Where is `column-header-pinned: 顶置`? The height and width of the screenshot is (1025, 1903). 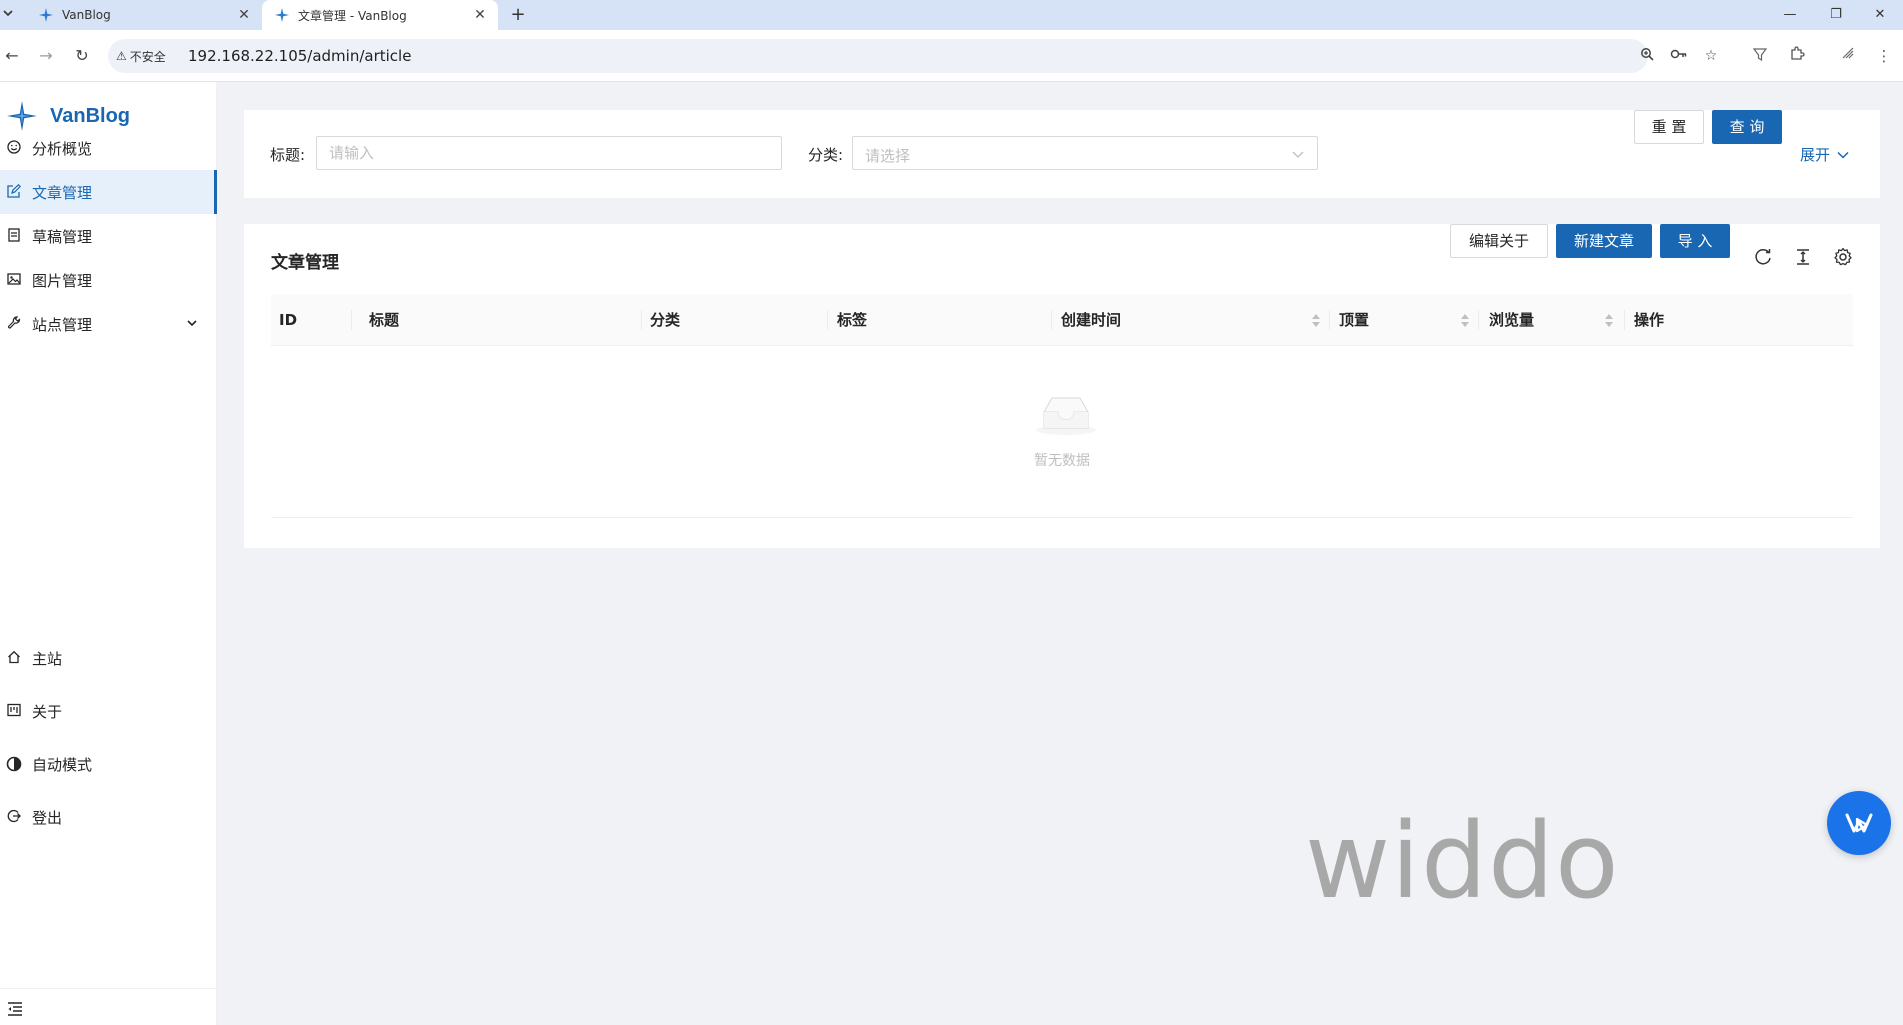
column-header-pinned: 顶置 is located at coordinates (1354, 320).